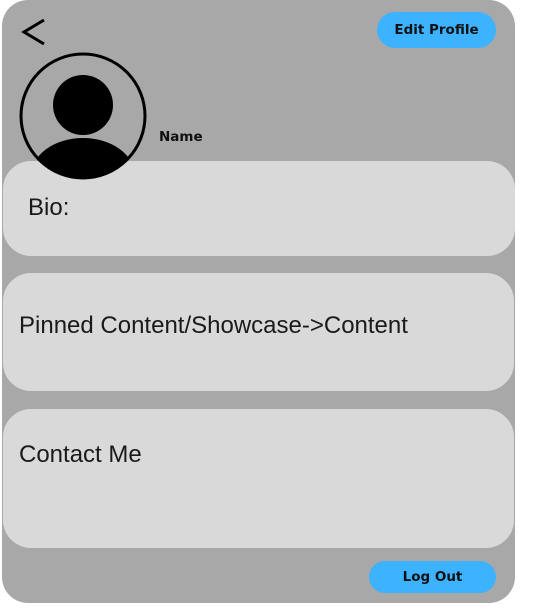 The image size is (558, 610). I want to click on back-button, so click(34, 32).